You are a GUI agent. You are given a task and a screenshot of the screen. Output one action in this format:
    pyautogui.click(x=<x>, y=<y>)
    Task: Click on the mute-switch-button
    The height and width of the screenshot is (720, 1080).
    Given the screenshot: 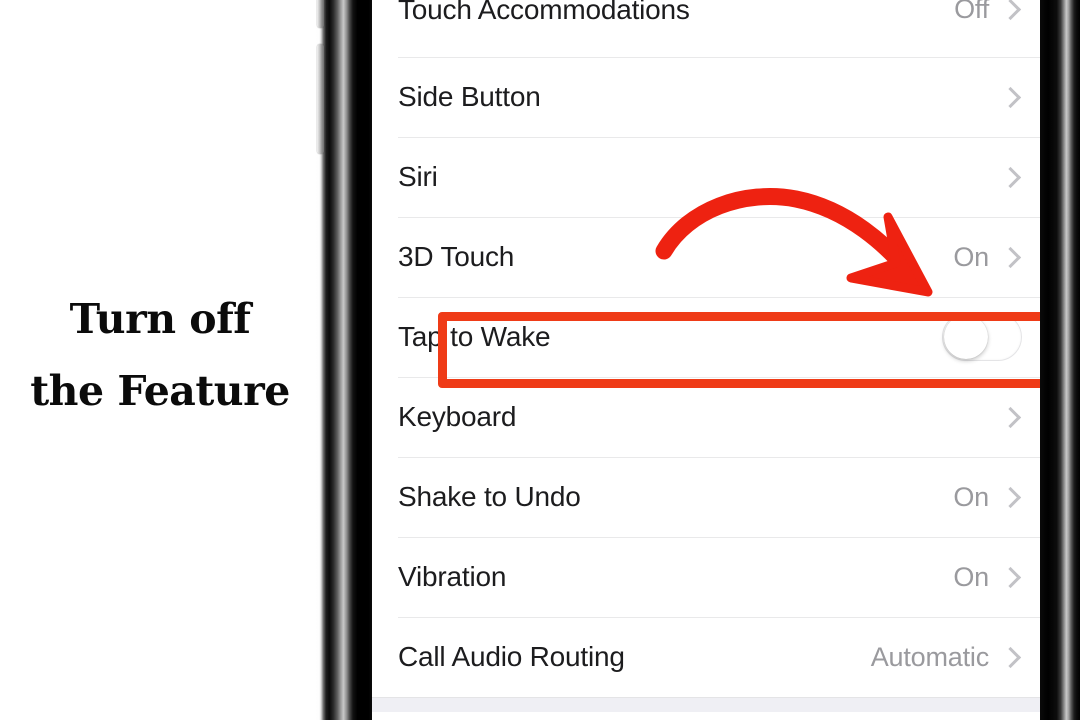 What is the action you would take?
    pyautogui.click(x=320, y=14)
    